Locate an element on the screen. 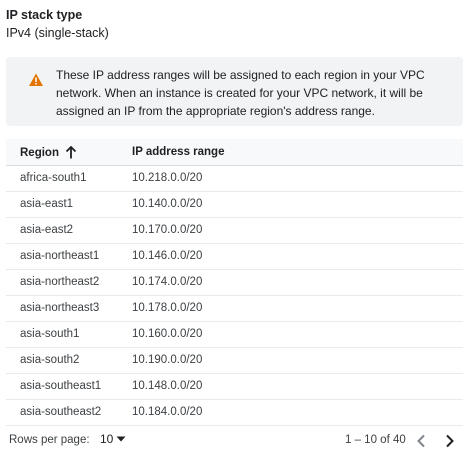  page-range-text: 1 – 10 of 40 is located at coordinates (375, 440).